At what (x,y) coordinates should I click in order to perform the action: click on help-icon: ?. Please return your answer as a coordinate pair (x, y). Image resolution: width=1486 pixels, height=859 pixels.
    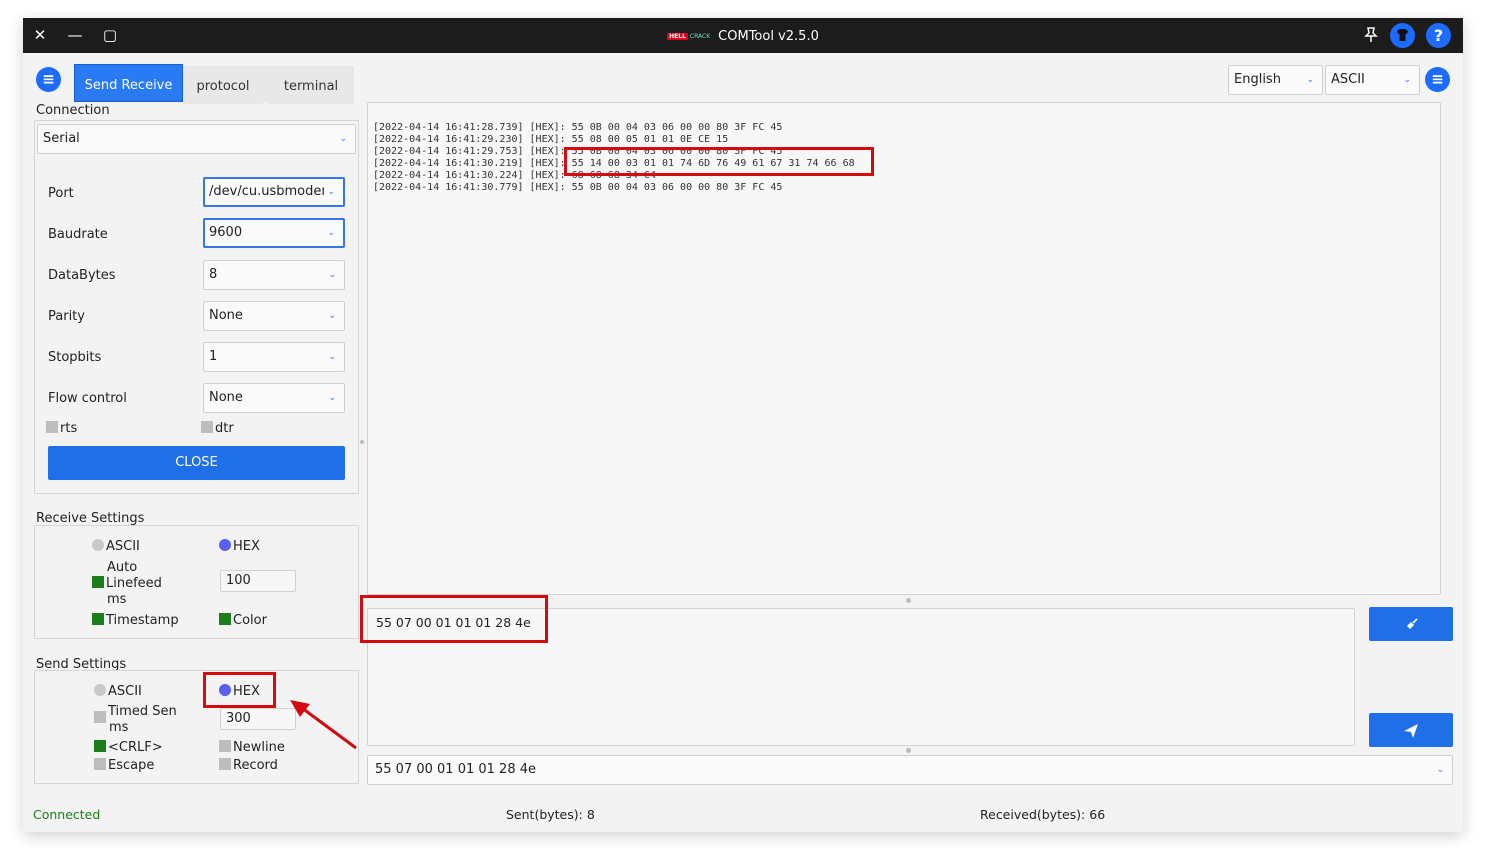
    Looking at the image, I should click on (1438, 35).